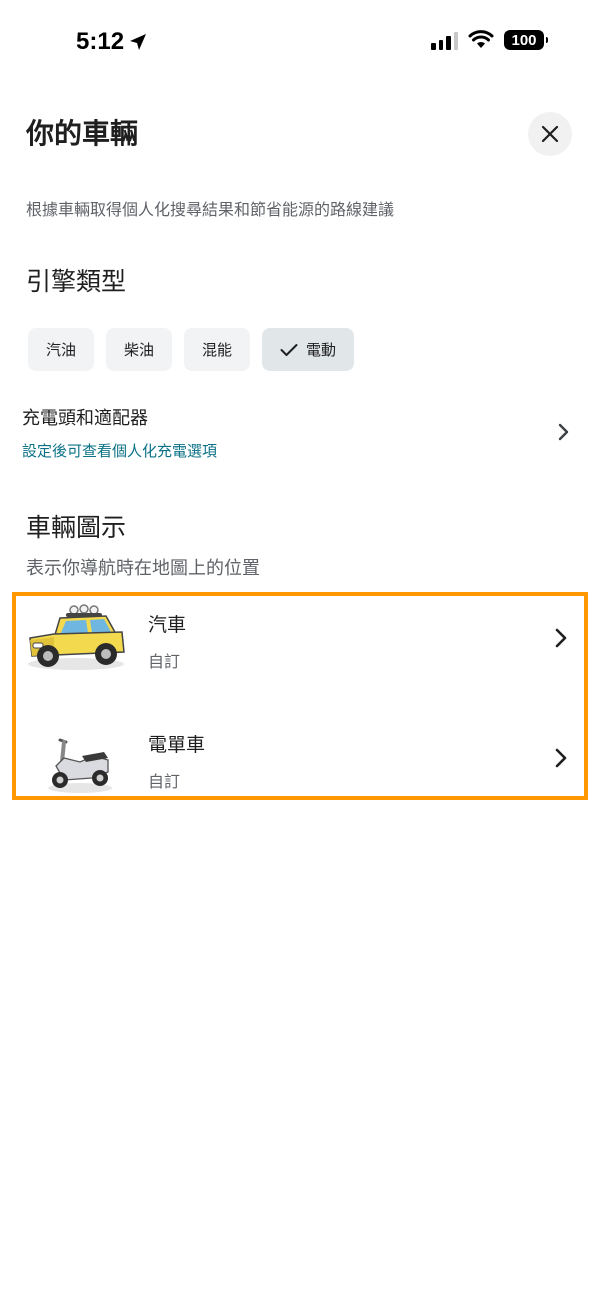  What do you see at coordinates (298, 646) in the screenshot?
I see `vehicle-row-car: 汽車 自訂` at bounding box center [298, 646].